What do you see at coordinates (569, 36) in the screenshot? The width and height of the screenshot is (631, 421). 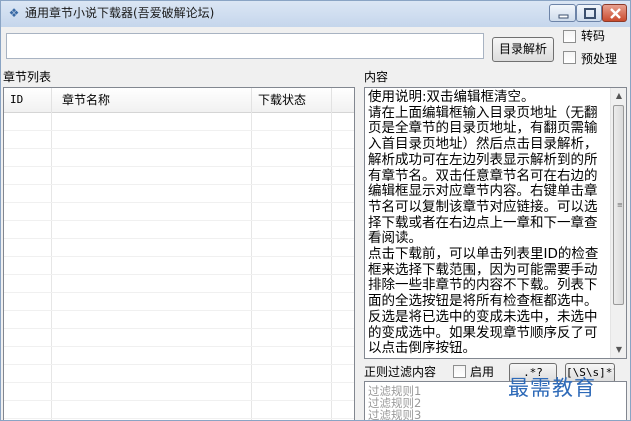 I see `transcode-checkbox` at bounding box center [569, 36].